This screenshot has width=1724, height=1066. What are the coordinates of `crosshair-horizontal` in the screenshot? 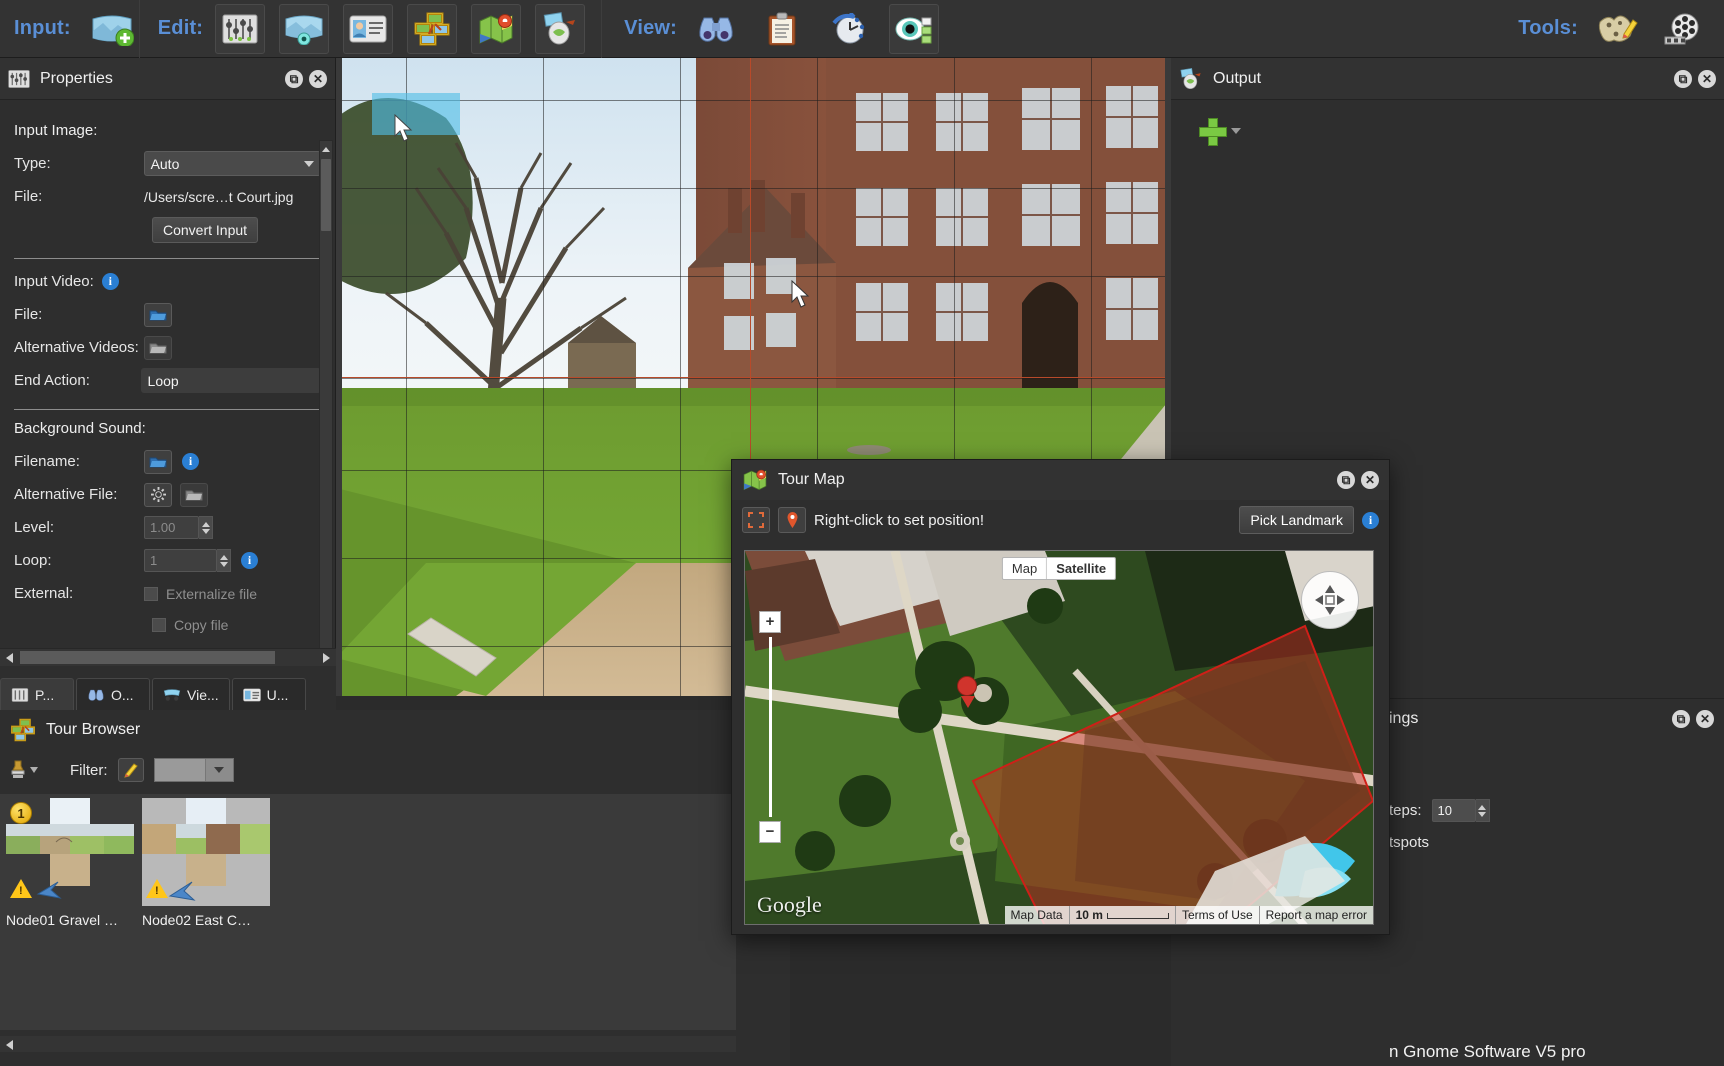 It's located at (753, 377).